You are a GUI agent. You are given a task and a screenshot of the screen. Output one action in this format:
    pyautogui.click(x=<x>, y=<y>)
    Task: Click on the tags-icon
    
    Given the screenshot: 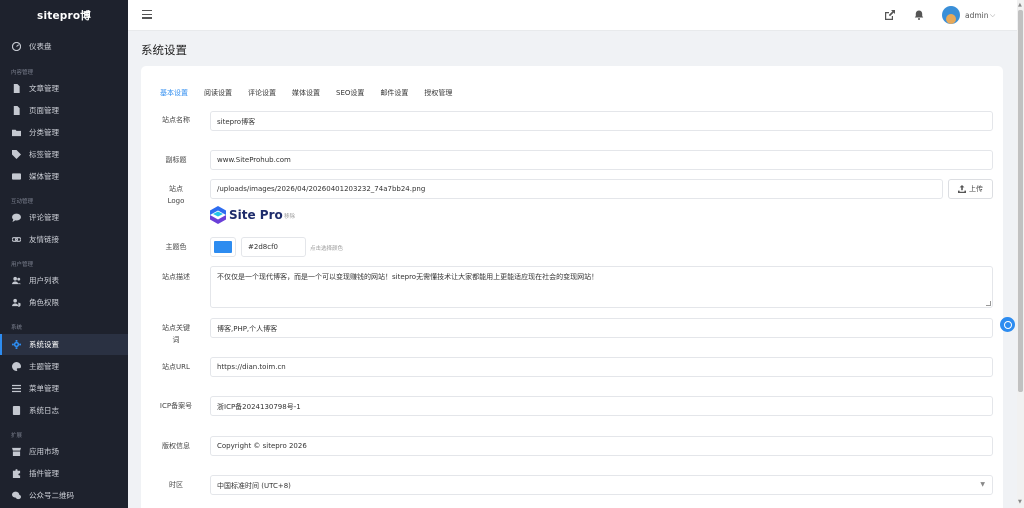 What is the action you would take?
    pyautogui.click(x=16, y=154)
    